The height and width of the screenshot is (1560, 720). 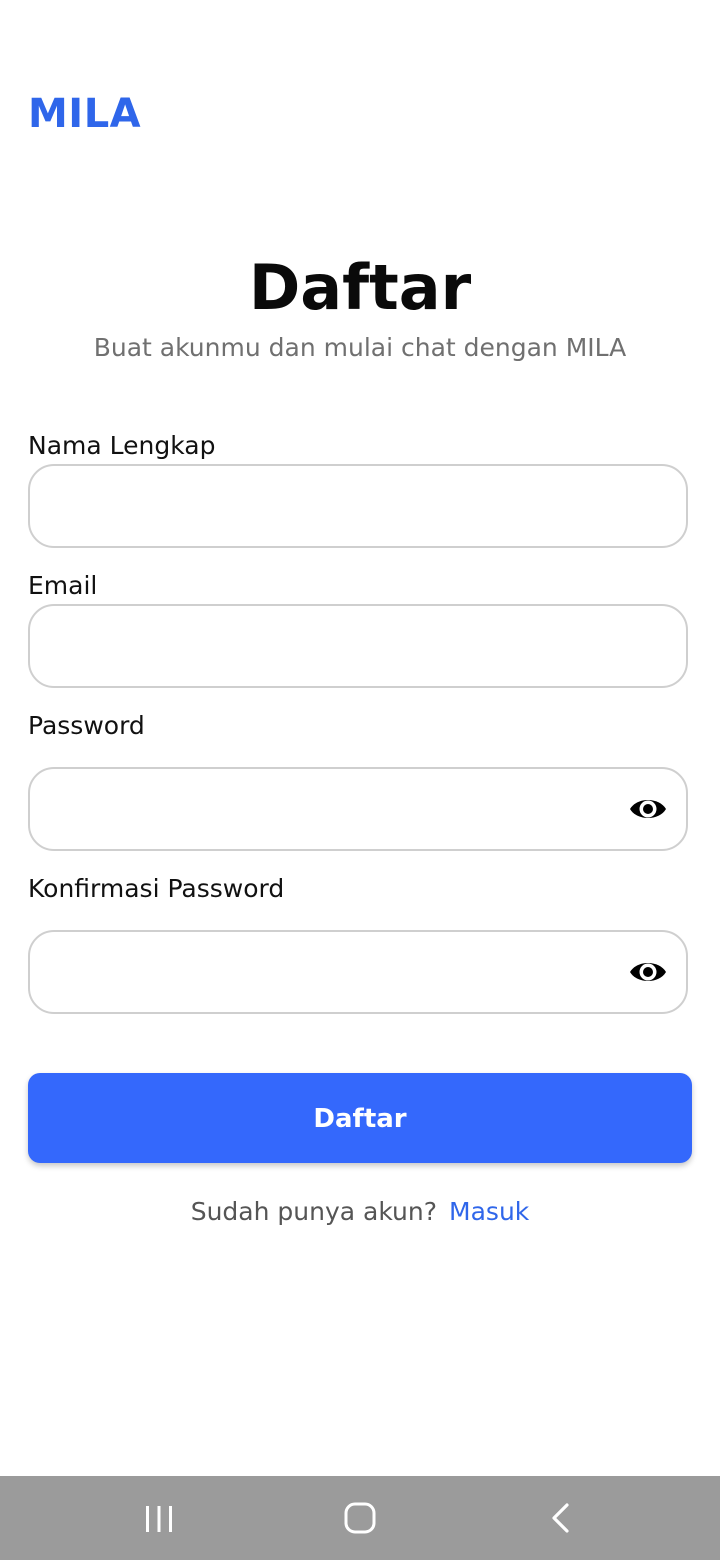 What do you see at coordinates (360, 1118) in the screenshot?
I see `register-button: Daftar` at bounding box center [360, 1118].